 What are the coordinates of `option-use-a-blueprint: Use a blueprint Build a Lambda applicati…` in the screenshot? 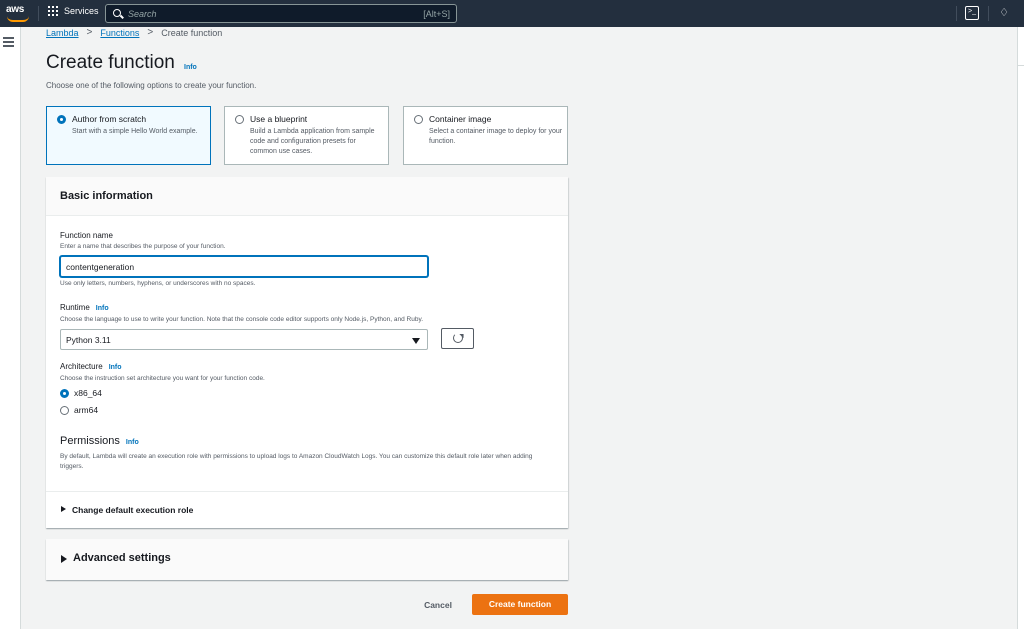 It's located at (306, 135).